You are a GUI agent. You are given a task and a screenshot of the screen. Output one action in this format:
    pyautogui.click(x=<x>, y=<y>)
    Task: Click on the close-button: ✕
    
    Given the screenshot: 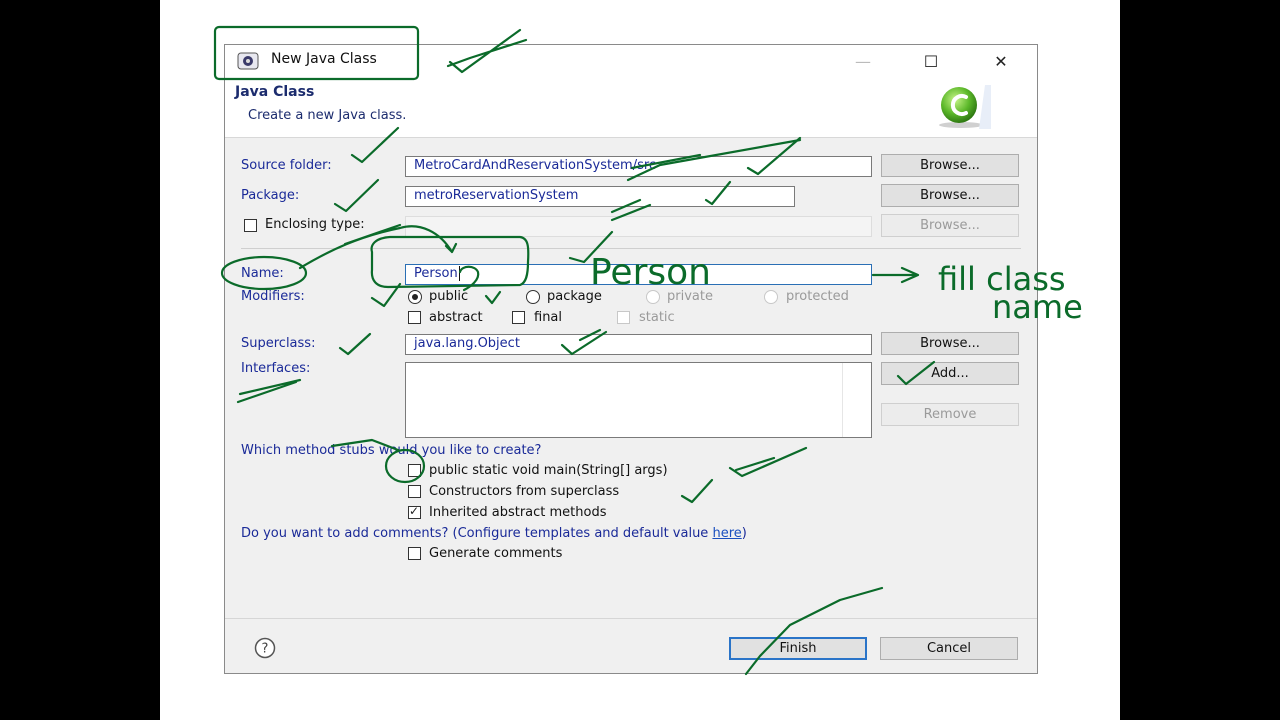 What is the action you would take?
    pyautogui.click(x=1001, y=61)
    